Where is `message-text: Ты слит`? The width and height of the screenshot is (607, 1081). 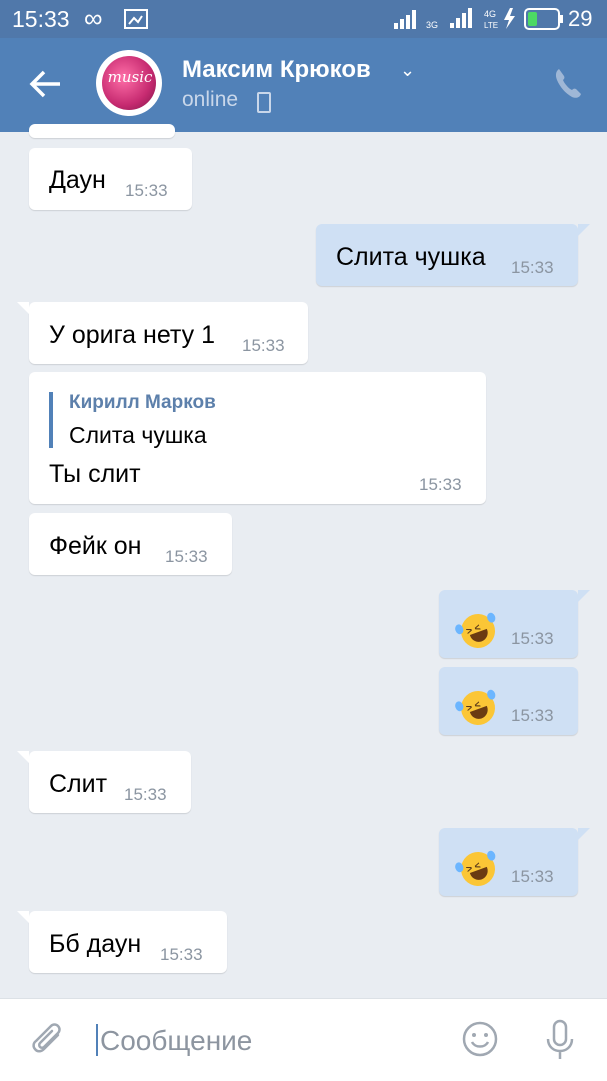
message-text: Ты слит is located at coordinates (95, 474).